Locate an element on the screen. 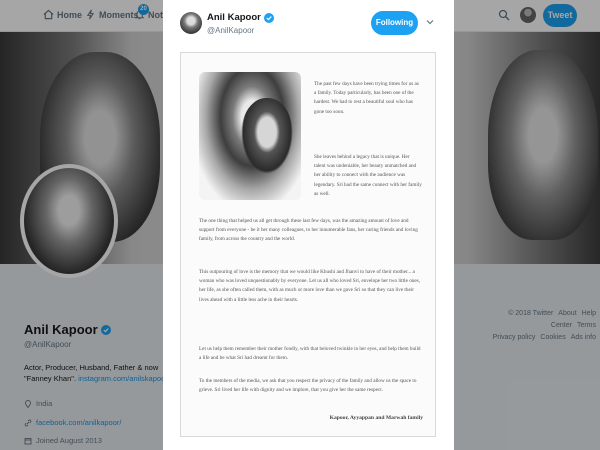  modal-author-handle: @AnilKapoor is located at coordinates (231, 30).